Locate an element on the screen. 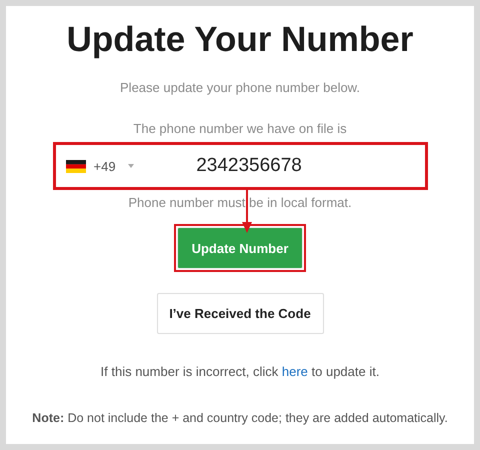 The image size is (480, 450). received-code-button: I’ve Received the Code is located at coordinates (240, 313).